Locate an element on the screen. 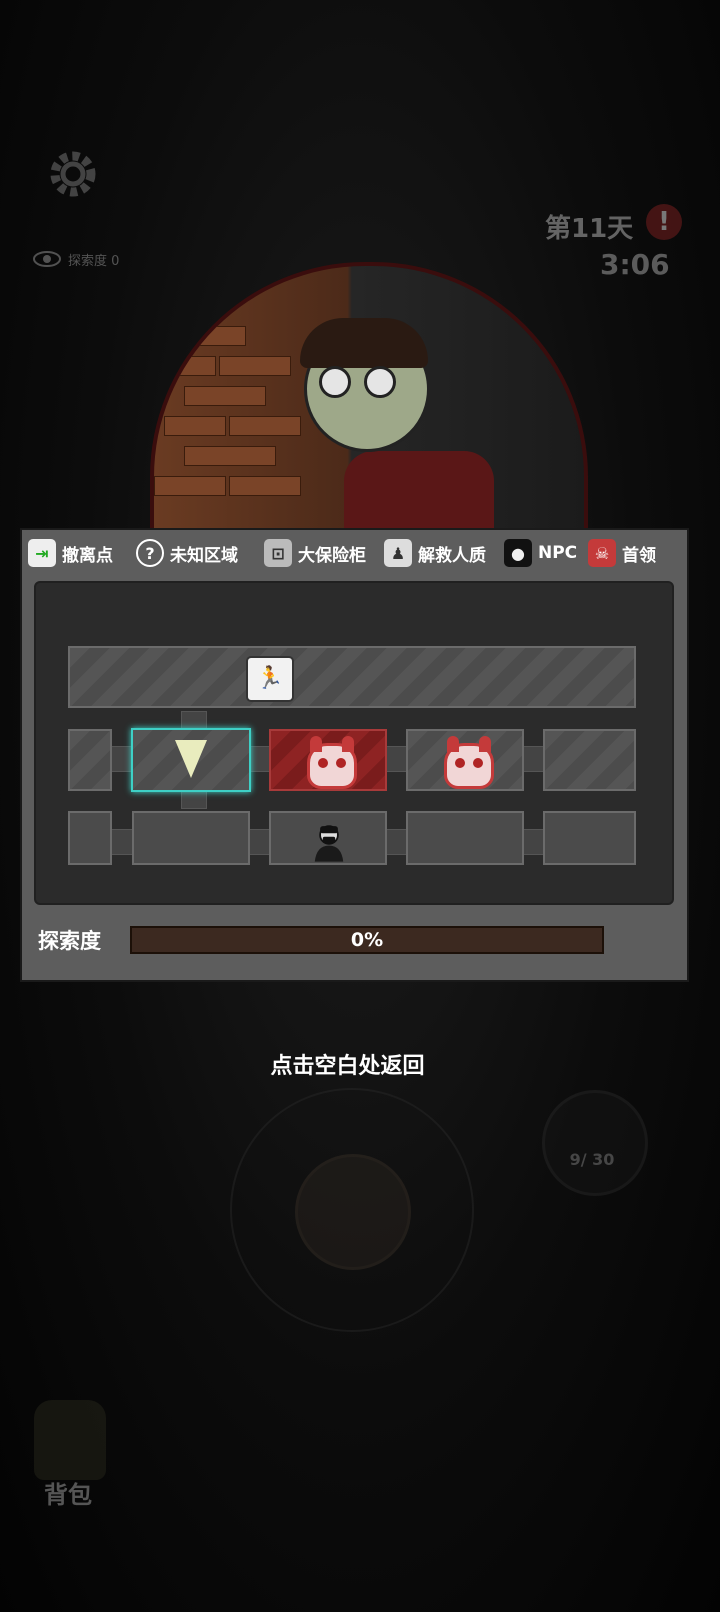  room-r1-c0 is located at coordinates (90, 760).